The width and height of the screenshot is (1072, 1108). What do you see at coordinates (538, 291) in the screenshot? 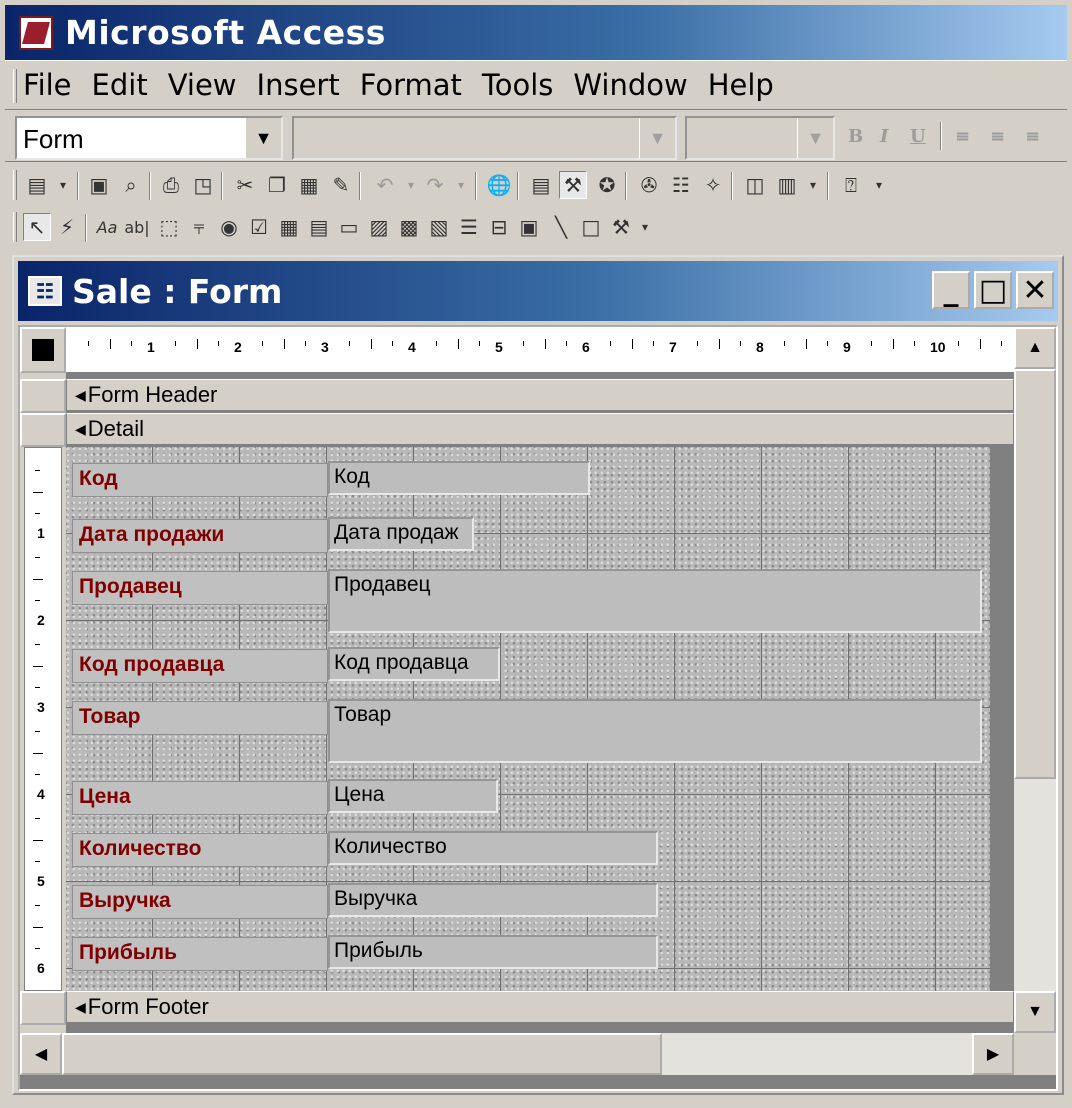
I see `form-window-title-bar: ☷ Sale : Form _ □ ✕` at bounding box center [538, 291].